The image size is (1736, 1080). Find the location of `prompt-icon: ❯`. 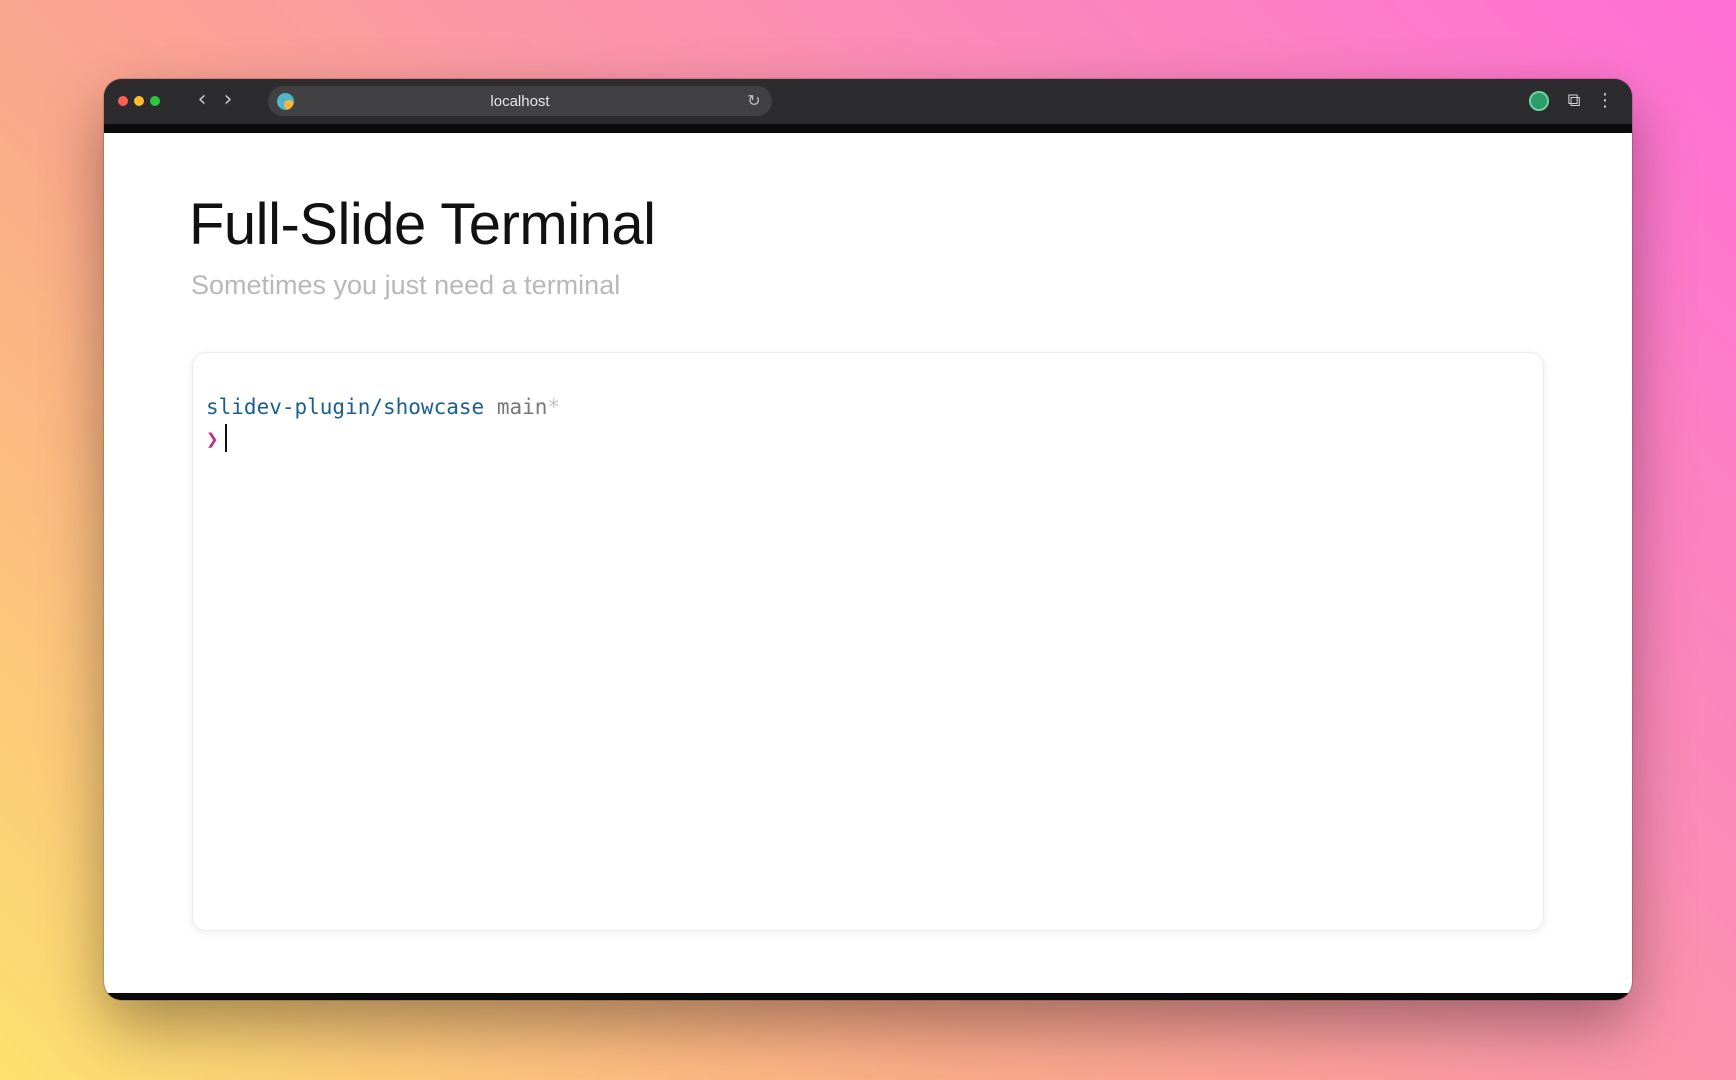

prompt-icon: ❯ is located at coordinates (212, 439).